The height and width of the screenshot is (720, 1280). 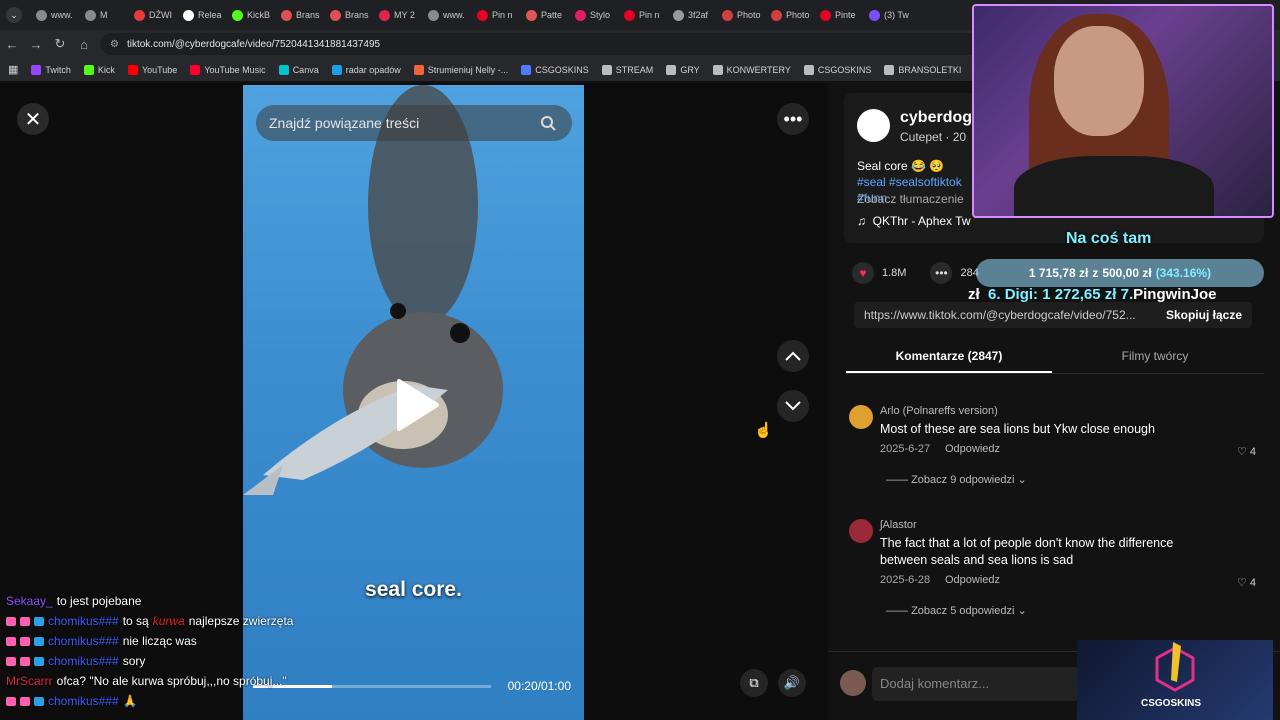 I want to click on comment-date: 2025-6-28, so click(x=905, y=580).